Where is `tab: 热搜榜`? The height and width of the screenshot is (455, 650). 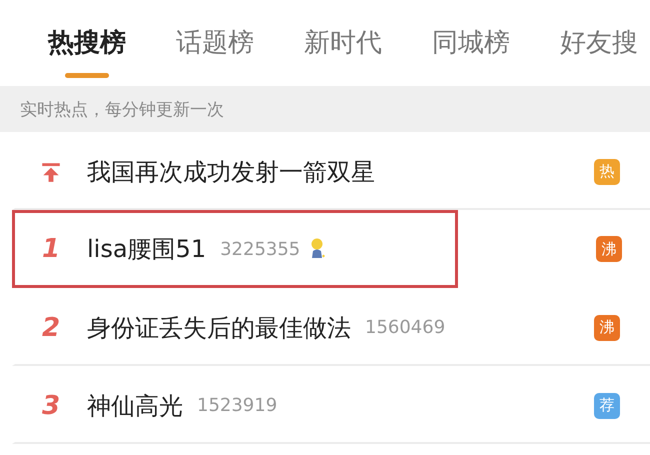 tab: 热搜榜 is located at coordinates (87, 52).